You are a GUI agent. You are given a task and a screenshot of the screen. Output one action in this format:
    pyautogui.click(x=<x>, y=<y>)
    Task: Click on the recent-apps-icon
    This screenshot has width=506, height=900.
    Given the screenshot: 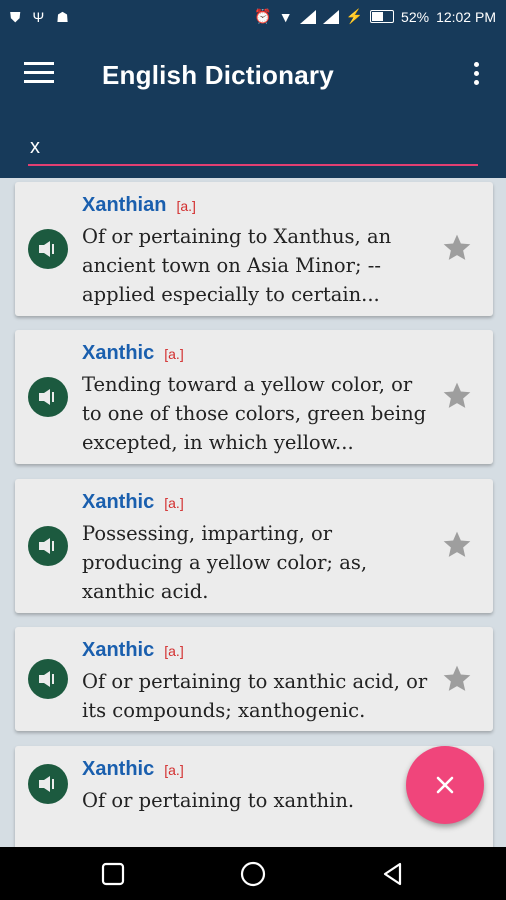 What is the action you would take?
    pyautogui.click(x=113, y=874)
    